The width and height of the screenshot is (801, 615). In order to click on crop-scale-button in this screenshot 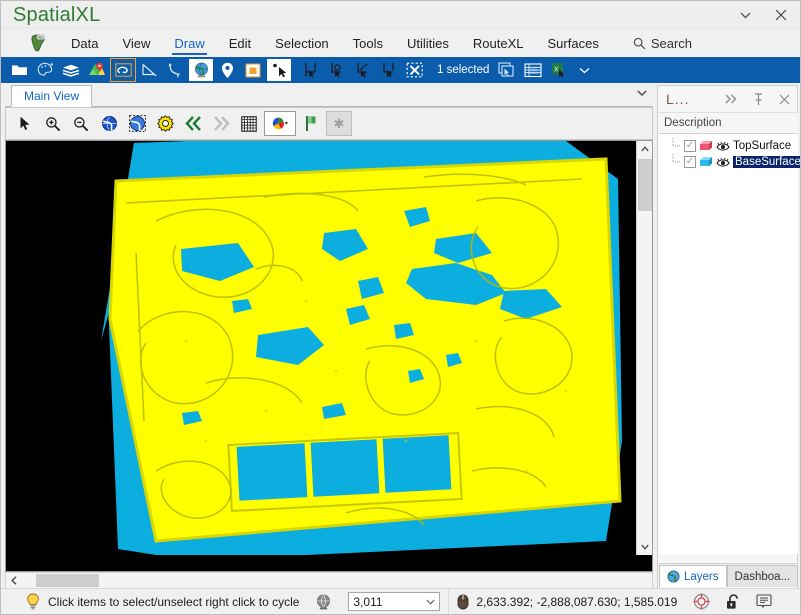, I will do `click(363, 70)`.